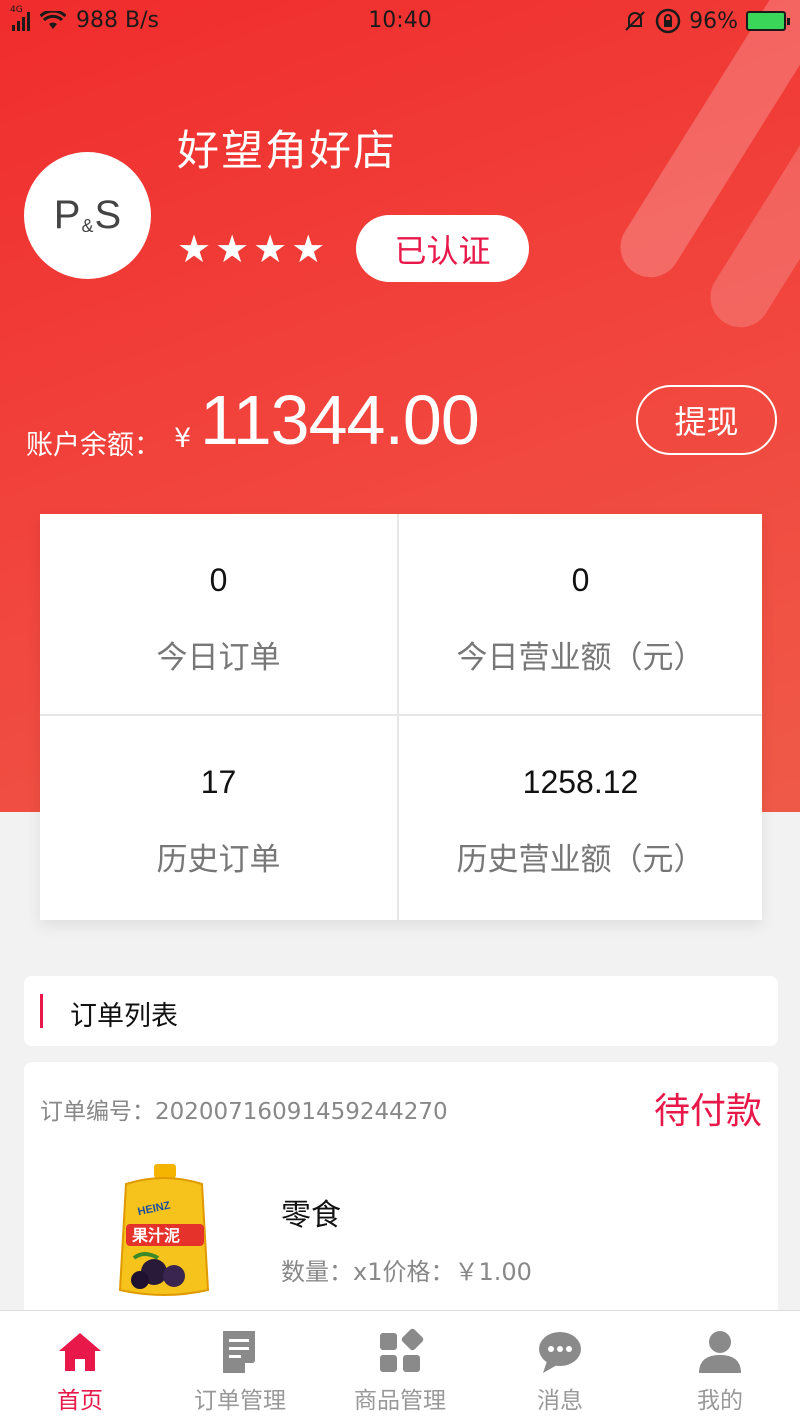  Describe the element at coordinates (580, 860) in the screenshot. I see `stat-label: 历史营业额（元）` at that location.